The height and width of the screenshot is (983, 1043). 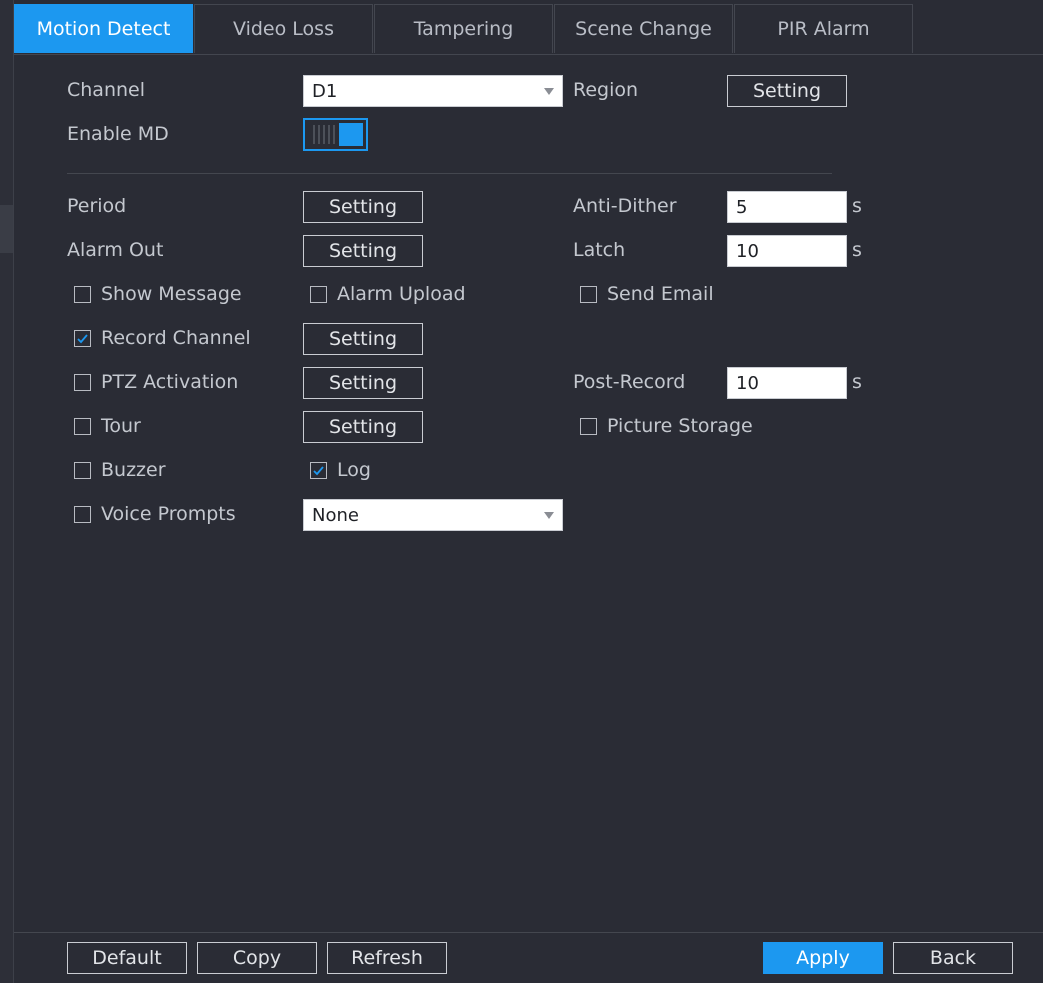 I want to click on apply-button: Apply, so click(x=823, y=958).